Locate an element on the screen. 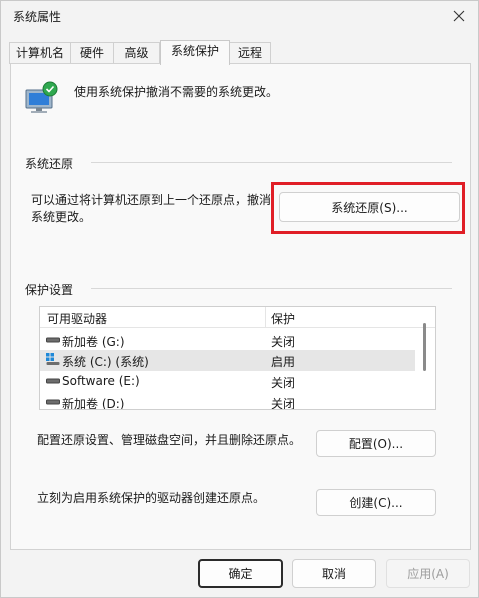  drive-name: Software (E:) is located at coordinates (101, 381).